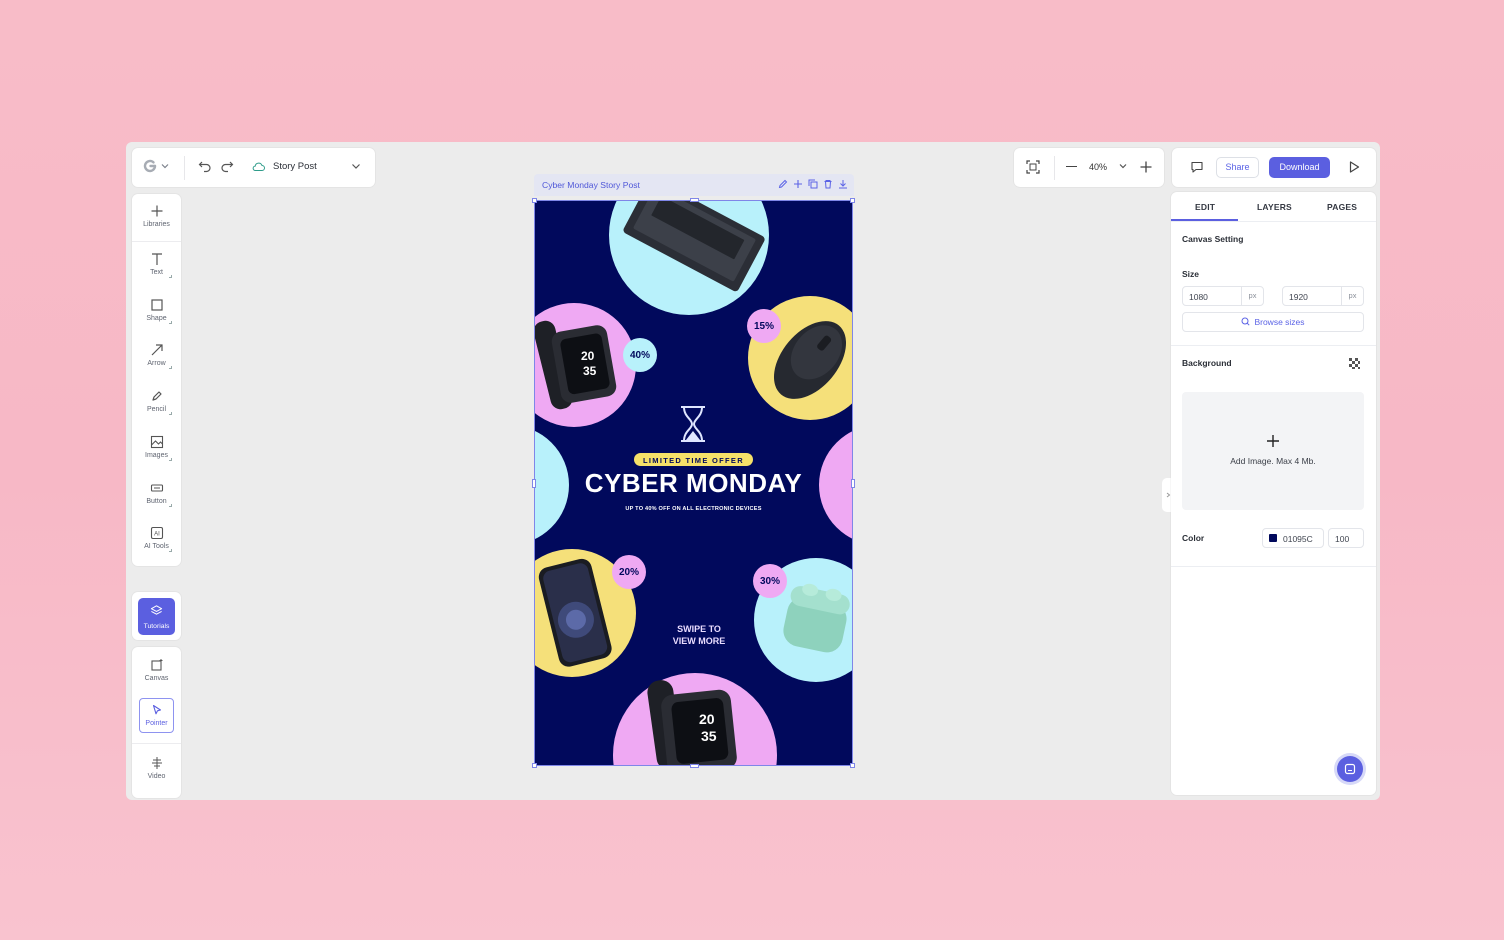 The width and height of the screenshot is (1504, 940). Describe the element at coordinates (1197, 167) in the screenshot. I see `comment-icon` at that location.